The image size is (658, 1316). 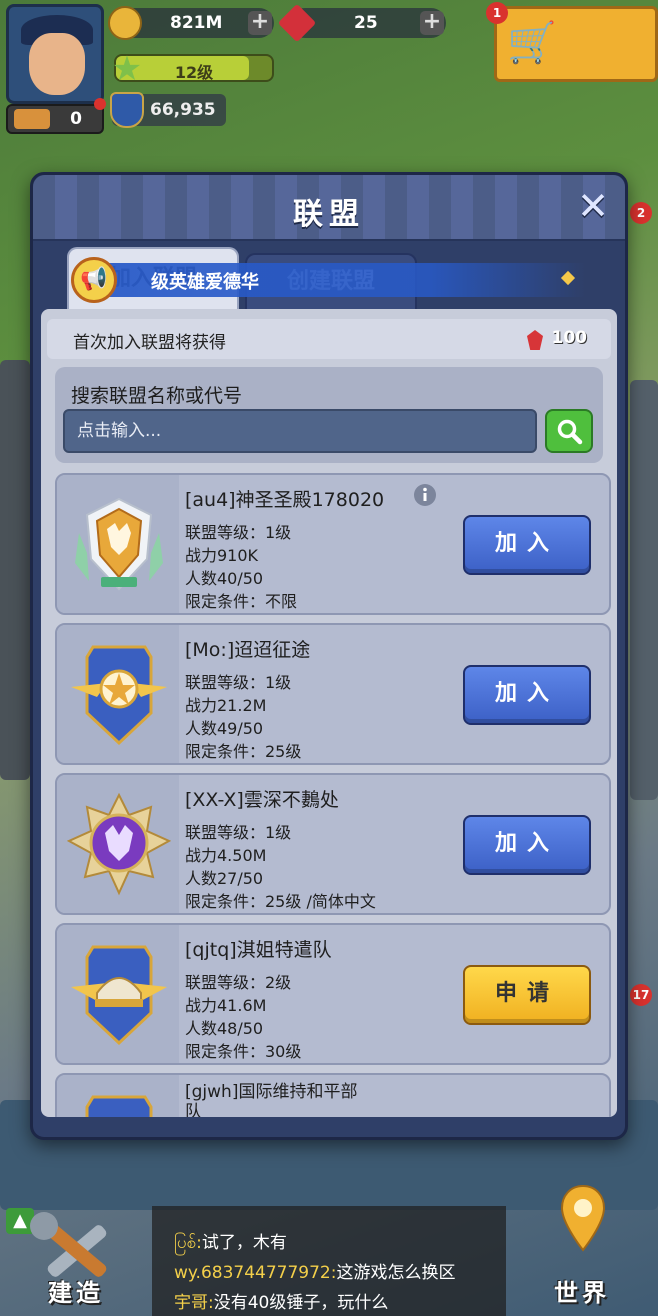 What do you see at coordinates (149, 343) in the screenshot?
I see `reward-text: 首次加入联盟将获得` at bounding box center [149, 343].